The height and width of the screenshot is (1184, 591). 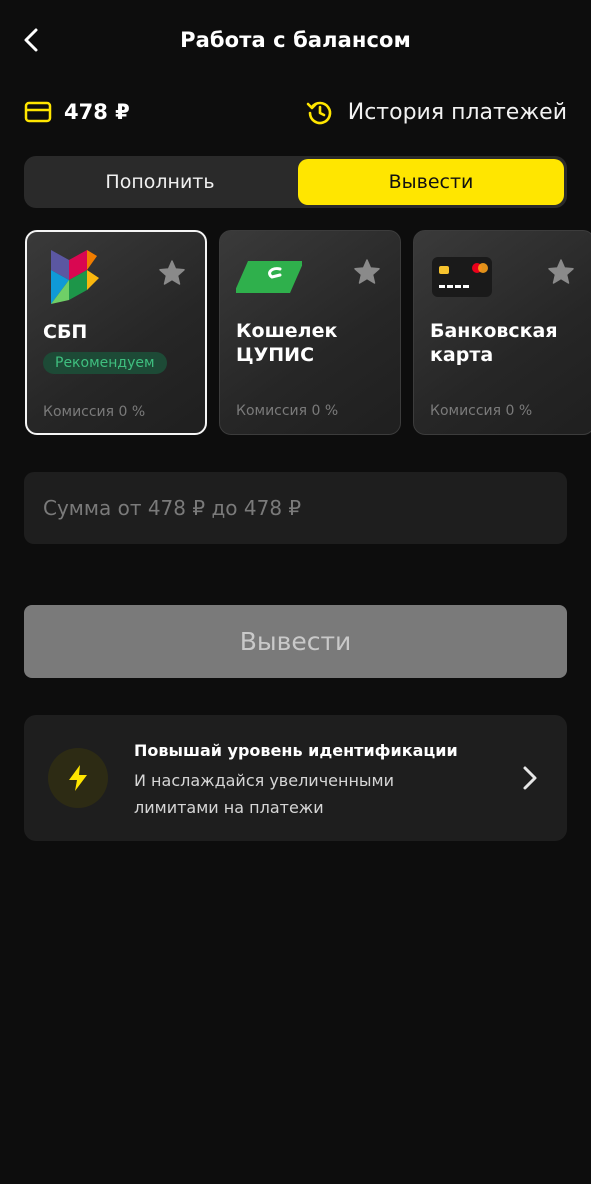 What do you see at coordinates (530, 778) in the screenshot?
I see `chevron-right-icon` at bounding box center [530, 778].